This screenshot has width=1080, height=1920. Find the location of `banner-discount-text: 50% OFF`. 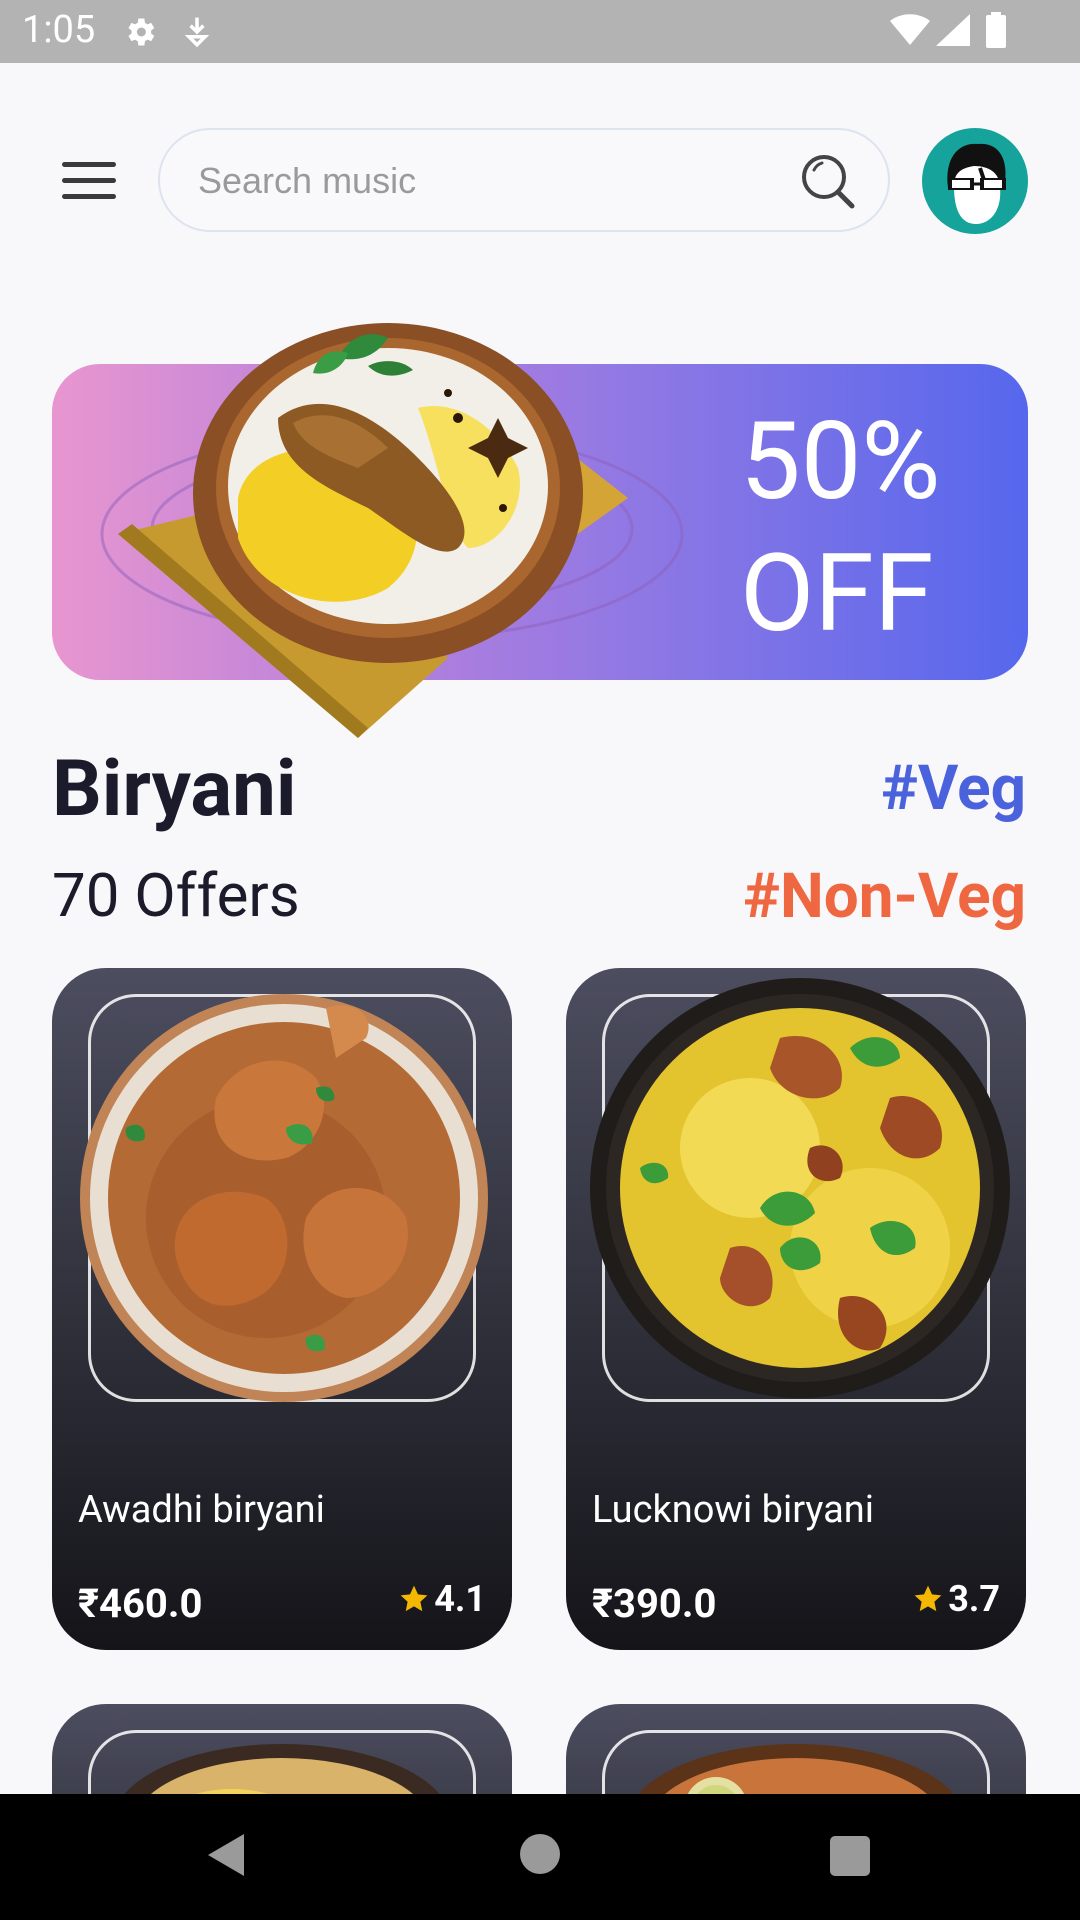

banner-discount-text: 50% OFF is located at coordinates (870, 528).